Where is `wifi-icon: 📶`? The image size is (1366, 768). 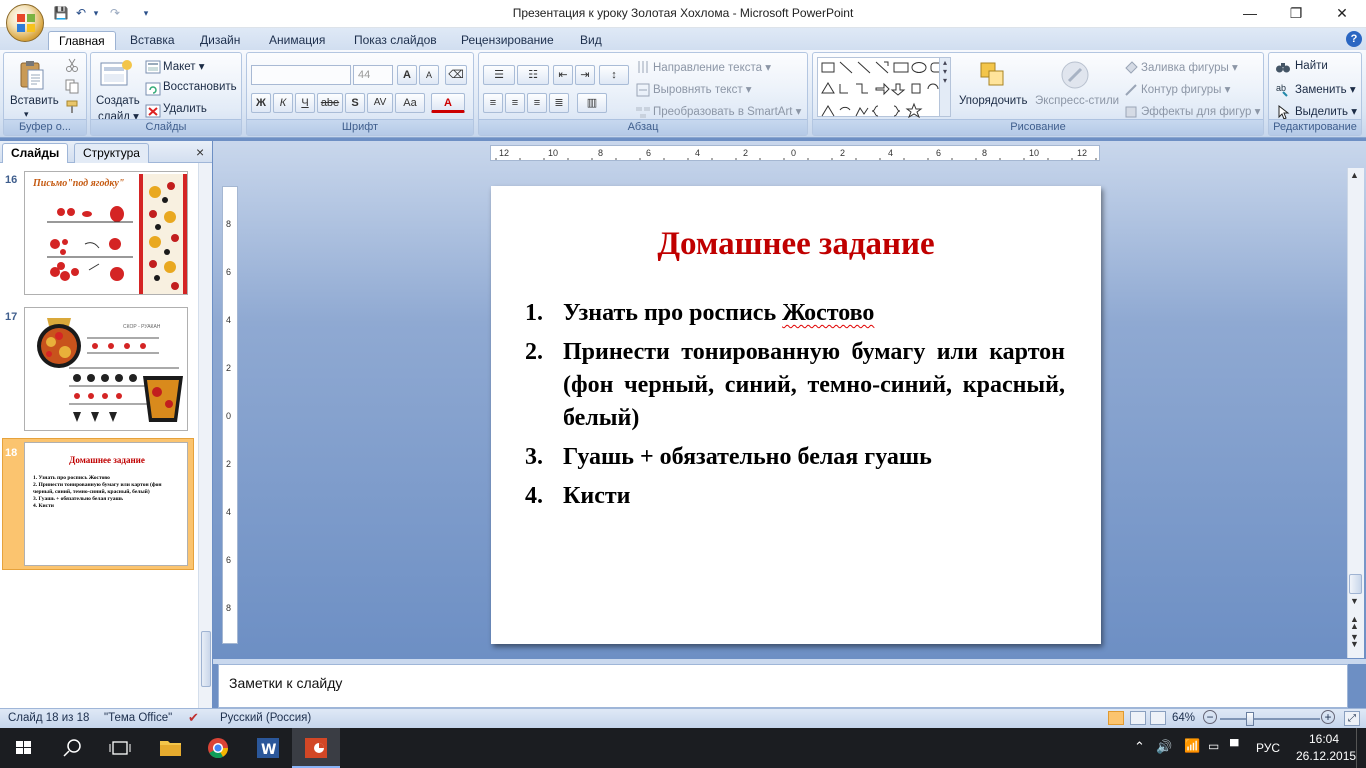
wifi-icon: 📶 is located at coordinates (1192, 746).